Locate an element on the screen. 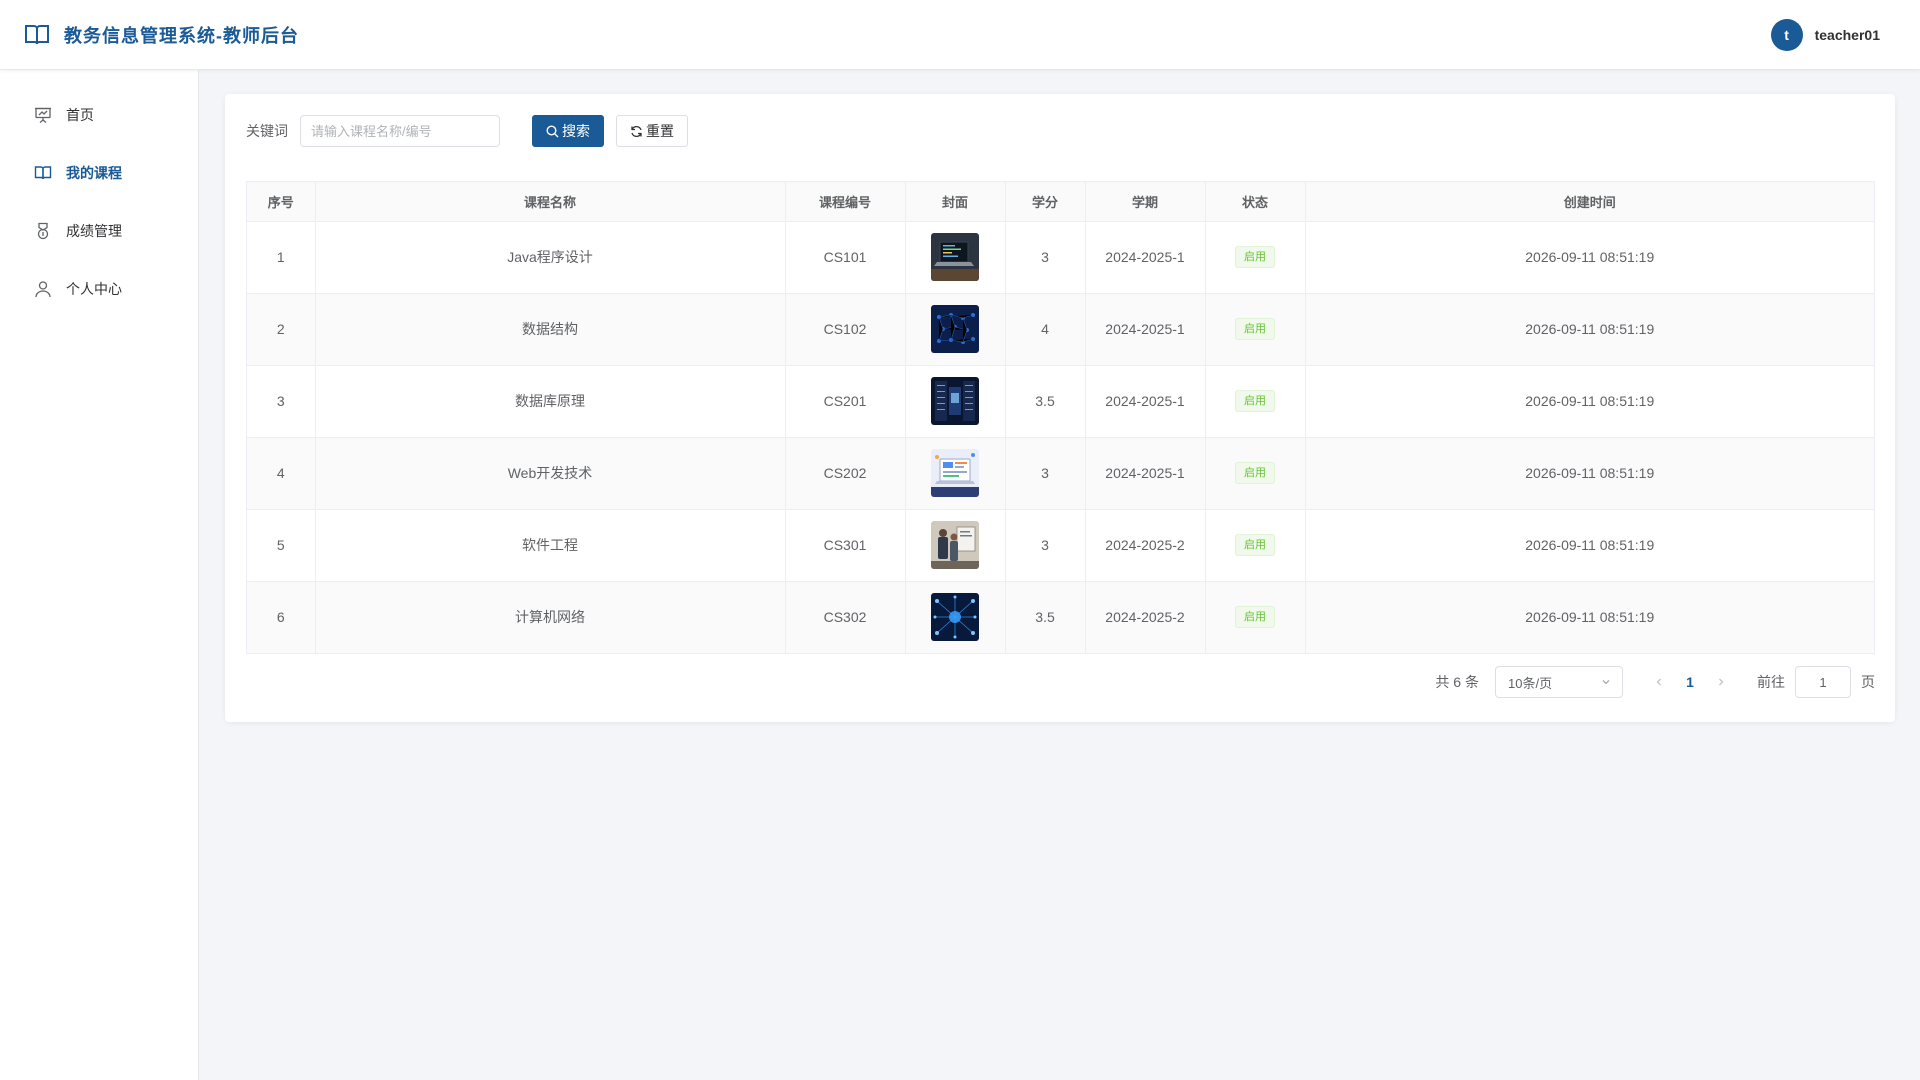 The image size is (1920, 1080). column-header: 课程编号 is located at coordinates (845, 202).